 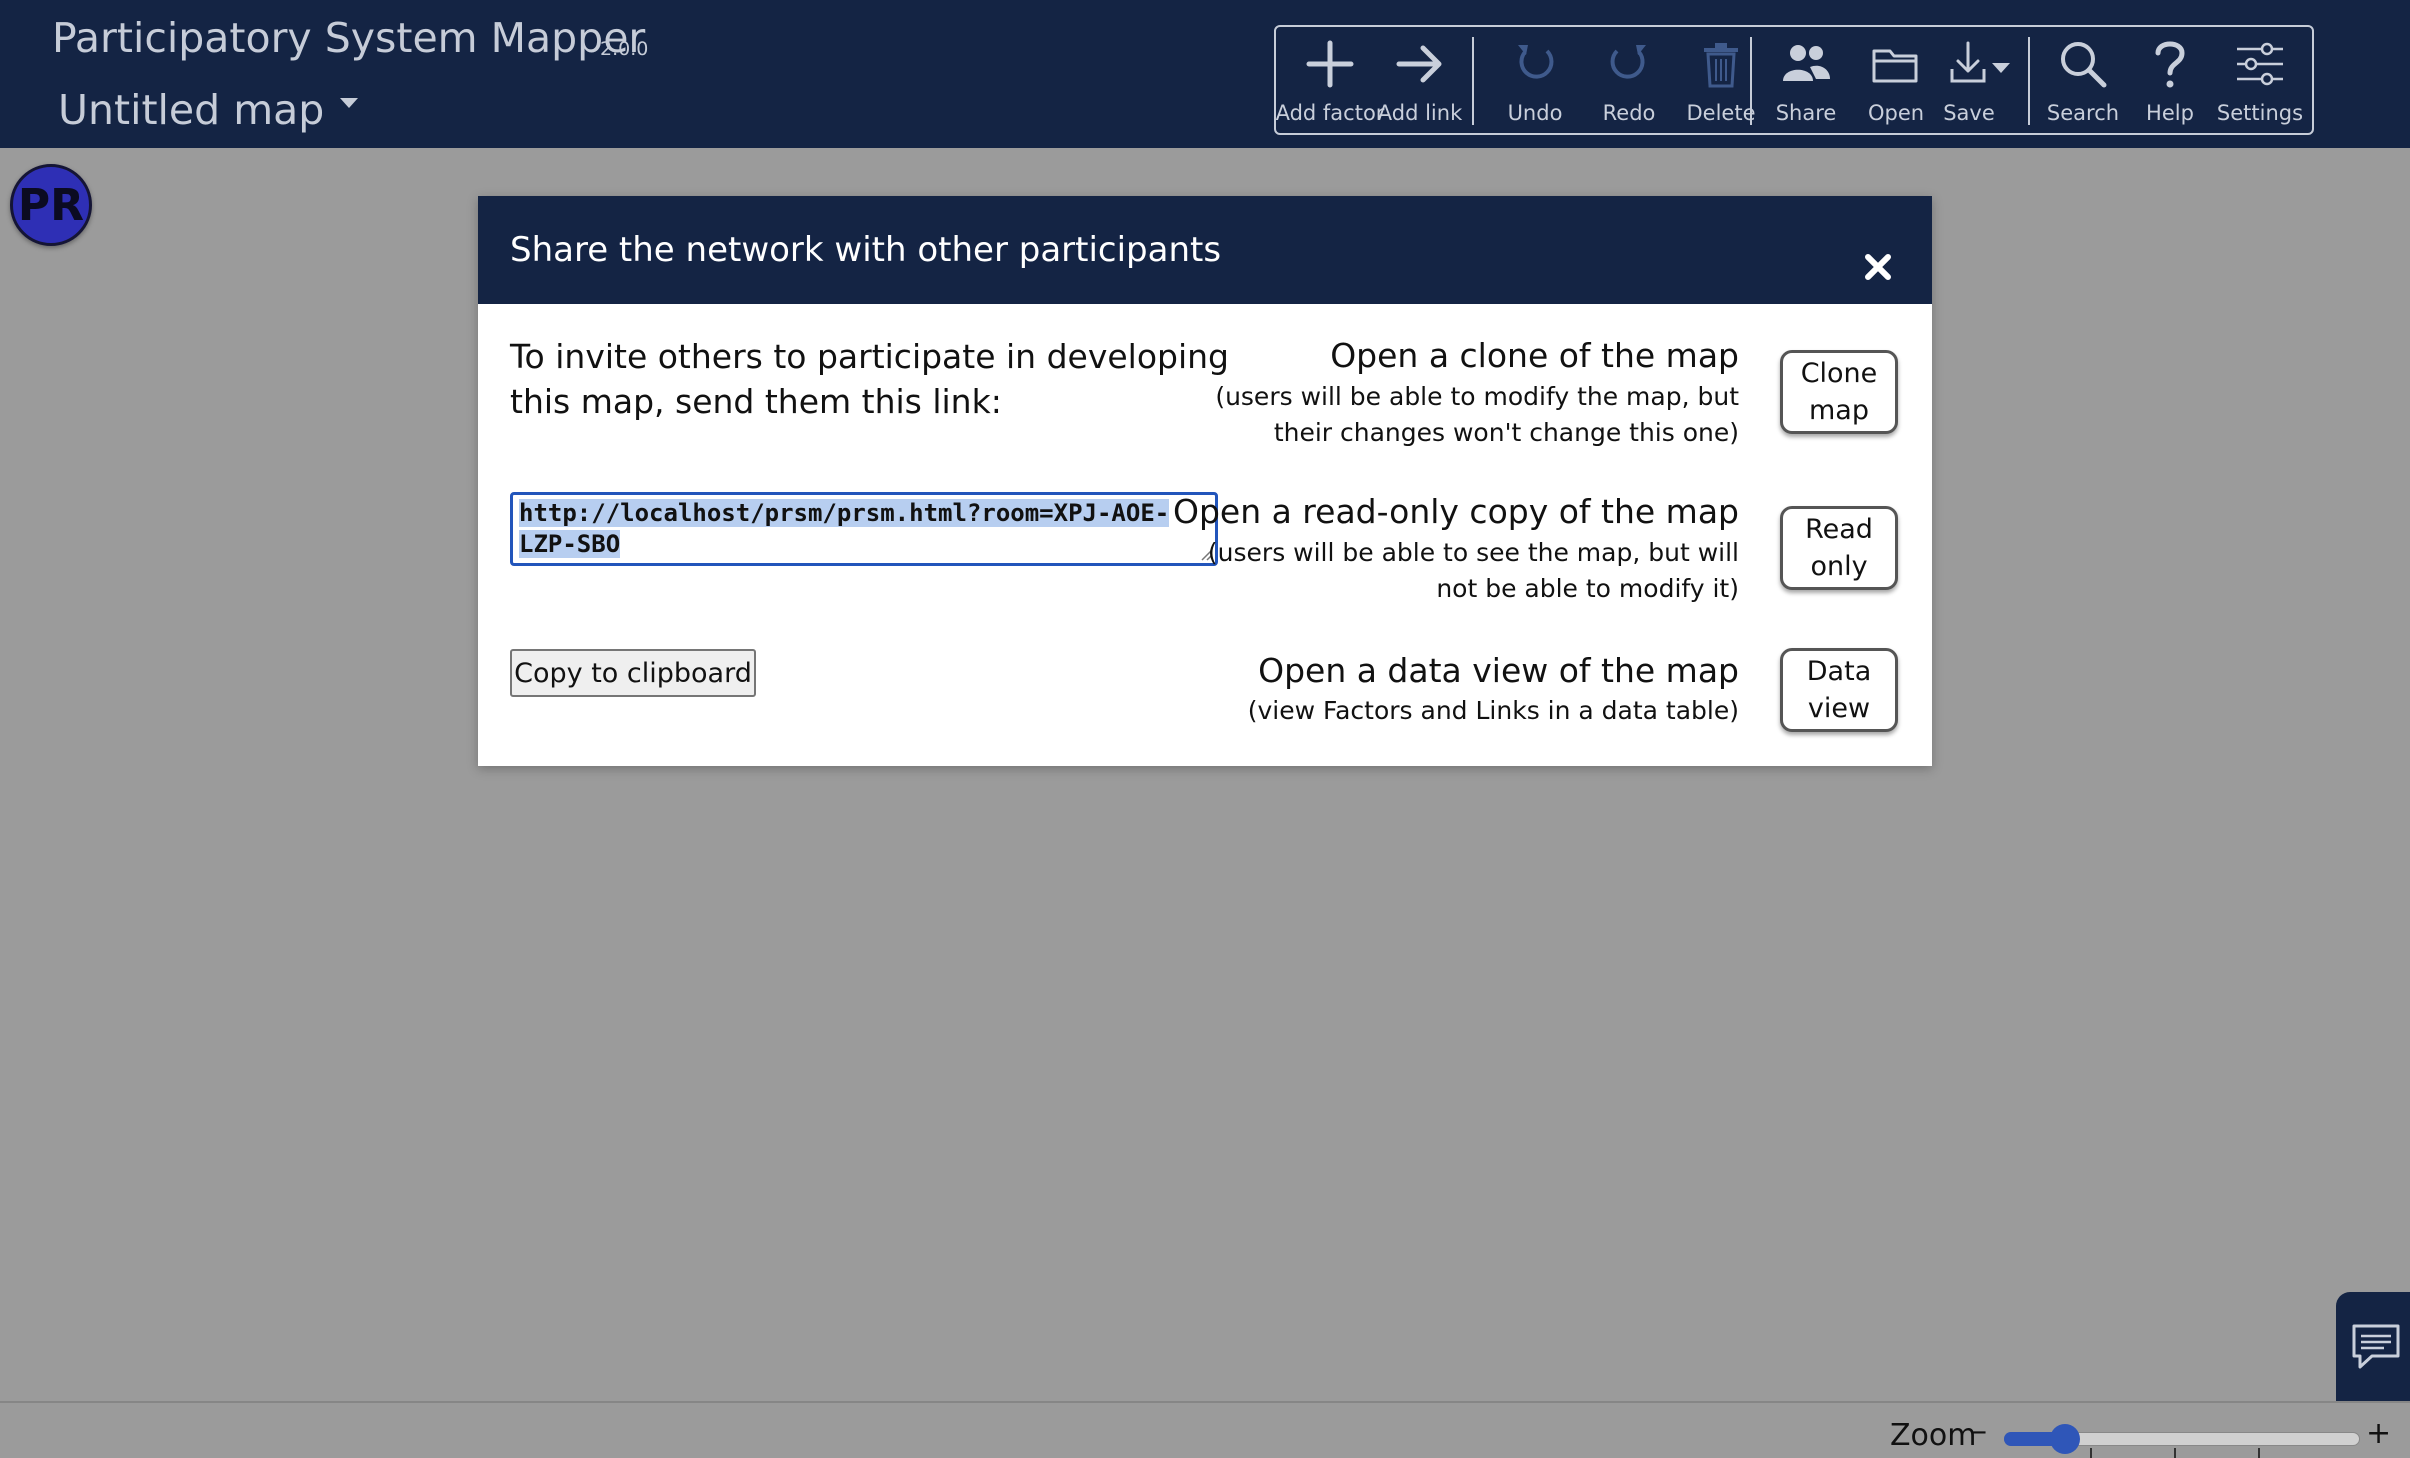 I want to click on add-factor-button: Add factor, so click(x=1330, y=80).